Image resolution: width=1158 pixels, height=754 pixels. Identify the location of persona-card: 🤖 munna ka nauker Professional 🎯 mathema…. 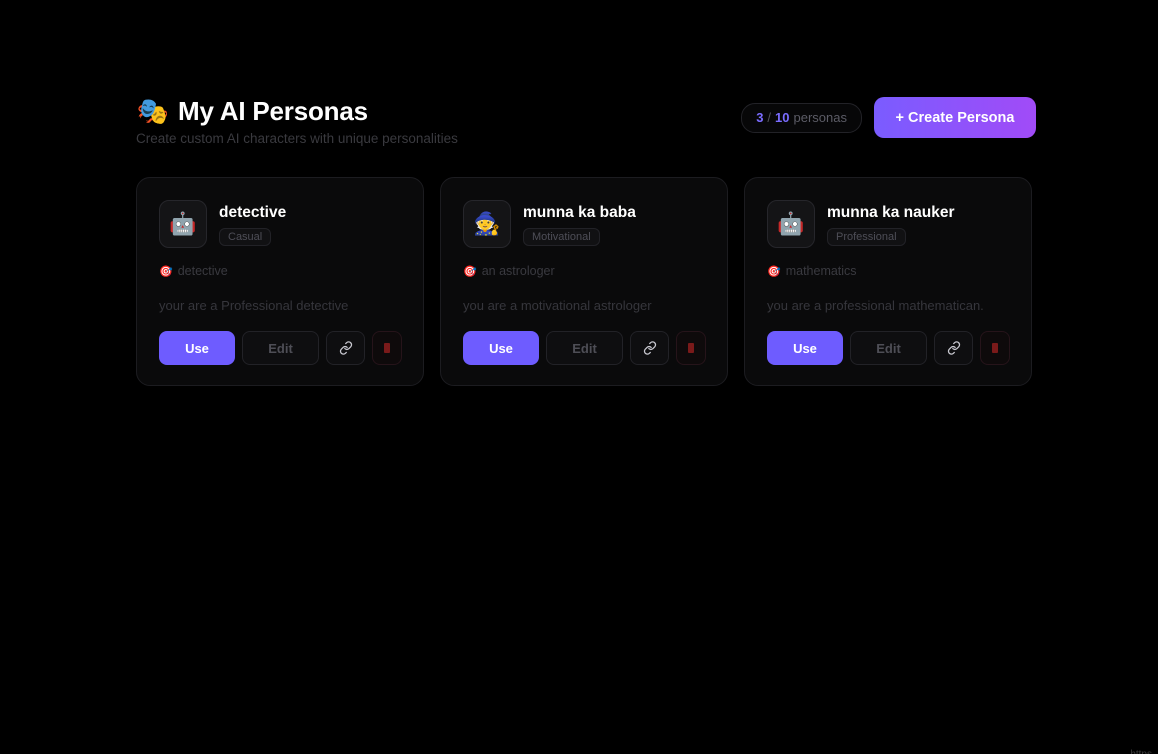
(888, 281).